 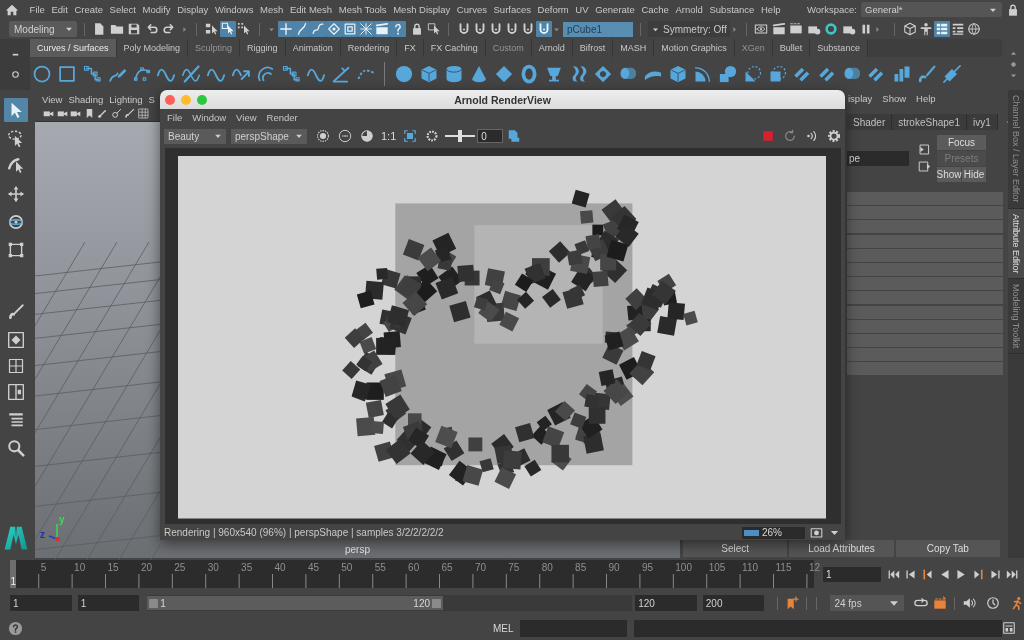 I want to click on frame-number: 110, so click(x=750, y=567).